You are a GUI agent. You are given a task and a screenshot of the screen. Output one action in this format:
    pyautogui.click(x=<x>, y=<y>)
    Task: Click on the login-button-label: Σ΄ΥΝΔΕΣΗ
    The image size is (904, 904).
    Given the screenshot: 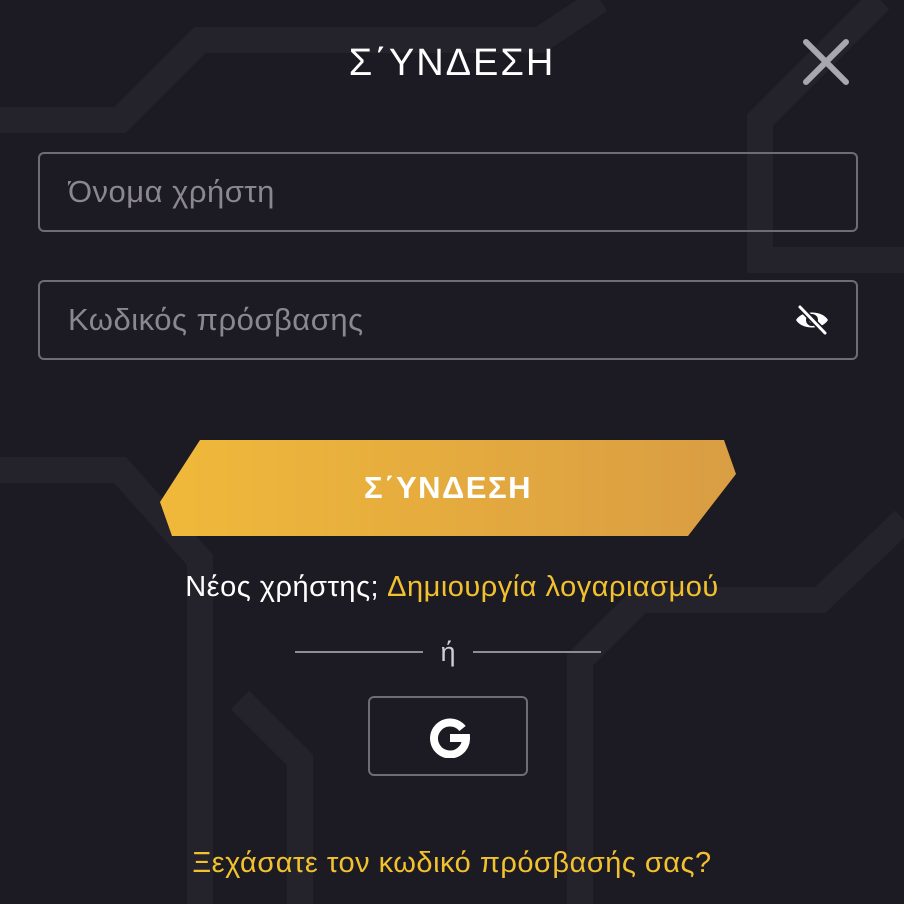 What is the action you would take?
    pyautogui.click(x=448, y=487)
    